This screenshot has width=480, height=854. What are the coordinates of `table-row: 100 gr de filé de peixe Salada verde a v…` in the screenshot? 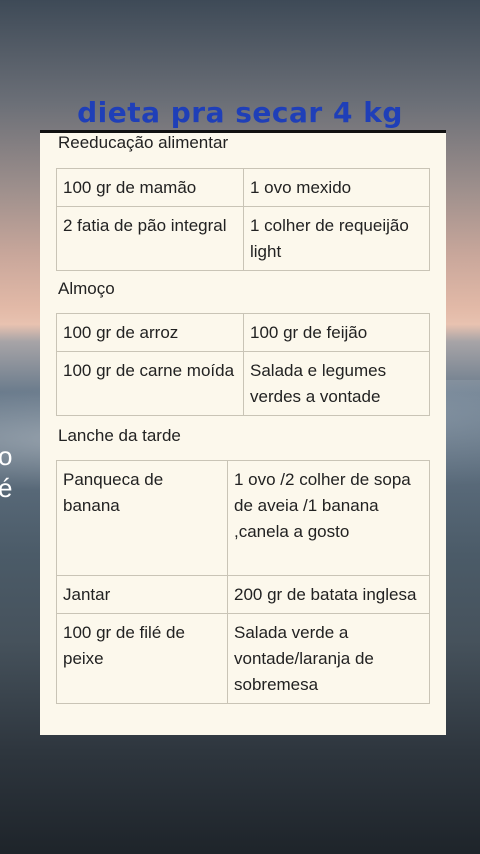 It's located at (243, 658).